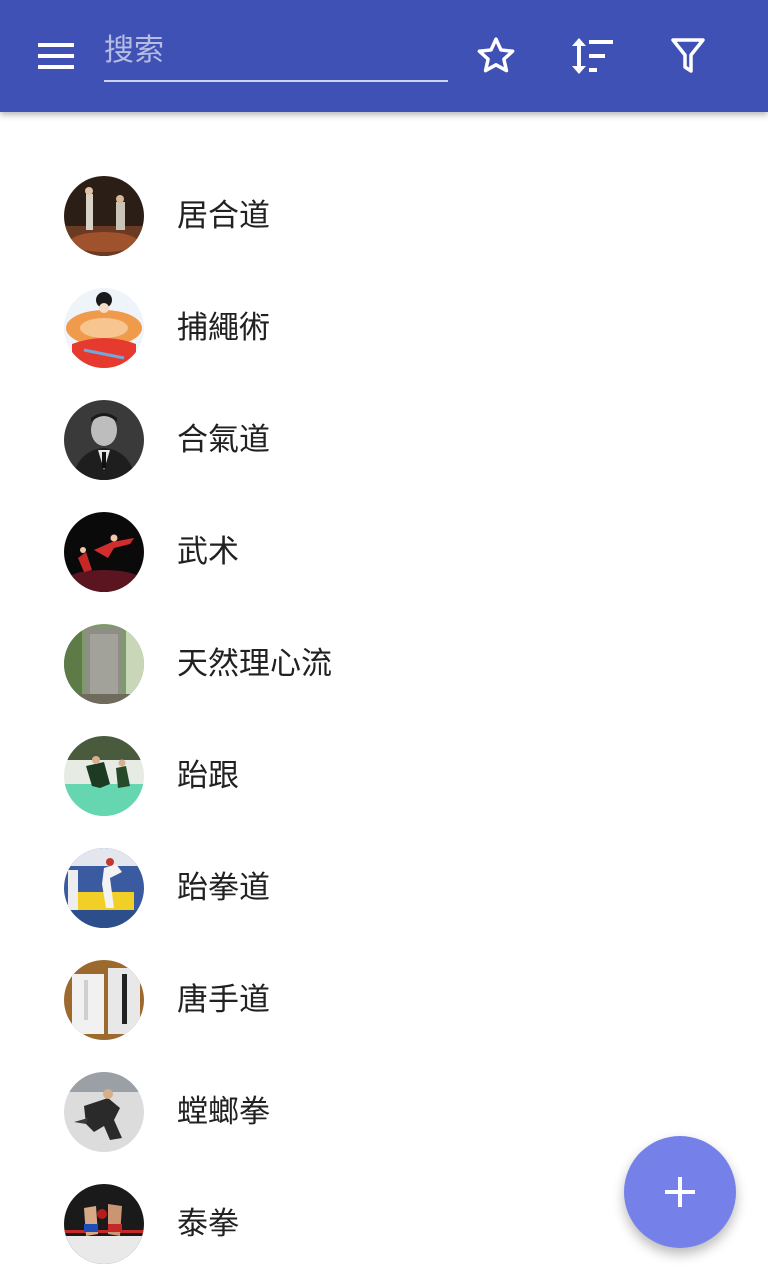 The height and width of the screenshot is (1280, 768). I want to click on list-item: 唐手道, so click(384, 1000).